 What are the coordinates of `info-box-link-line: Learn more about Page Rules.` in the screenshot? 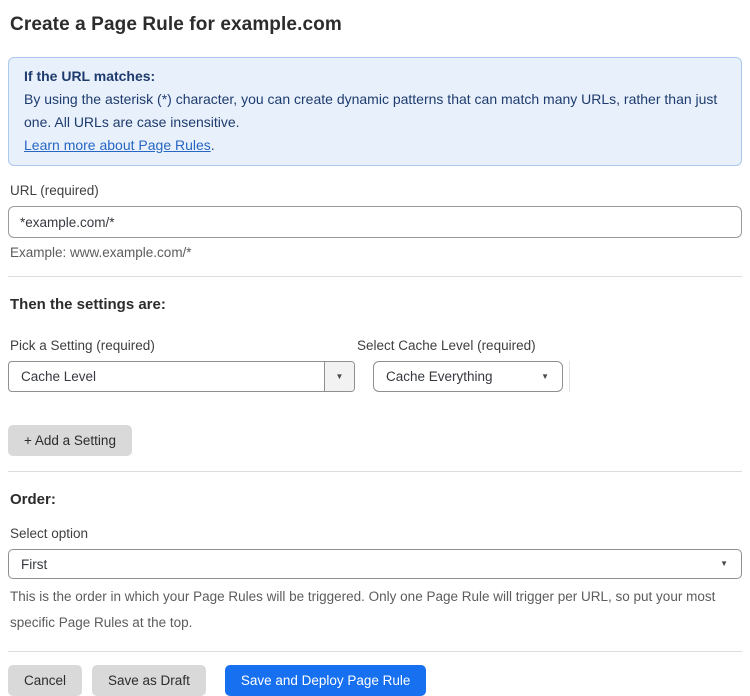 It's located at (375, 145).